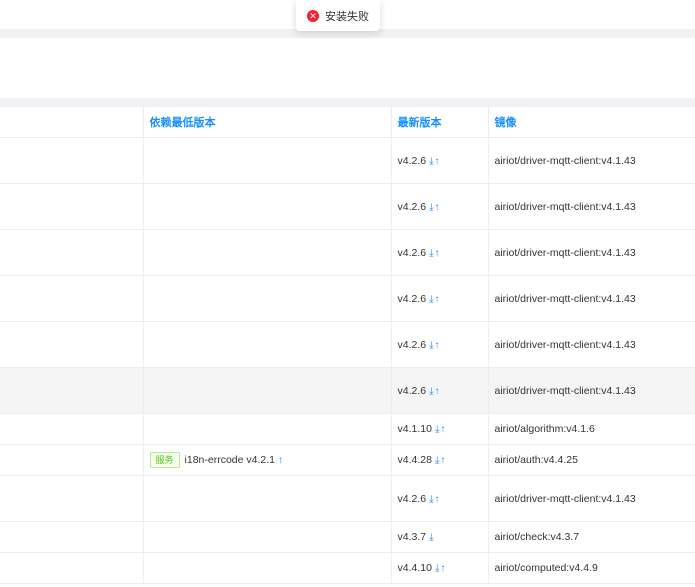 The height and width of the screenshot is (587, 695). What do you see at coordinates (414, 460) in the screenshot?
I see `version-text: v4.4.28` at bounding box center [414, 460].